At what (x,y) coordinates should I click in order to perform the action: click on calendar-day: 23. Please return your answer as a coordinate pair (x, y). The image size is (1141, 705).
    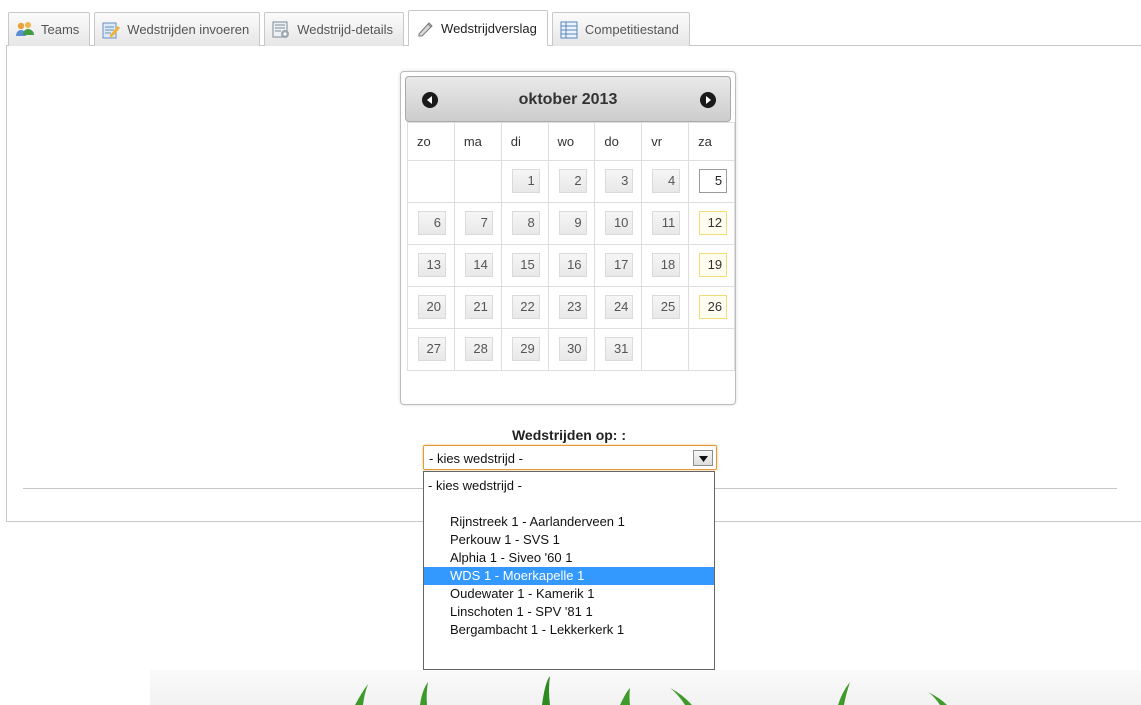
    Looking at the image, I should click on (572, 307).